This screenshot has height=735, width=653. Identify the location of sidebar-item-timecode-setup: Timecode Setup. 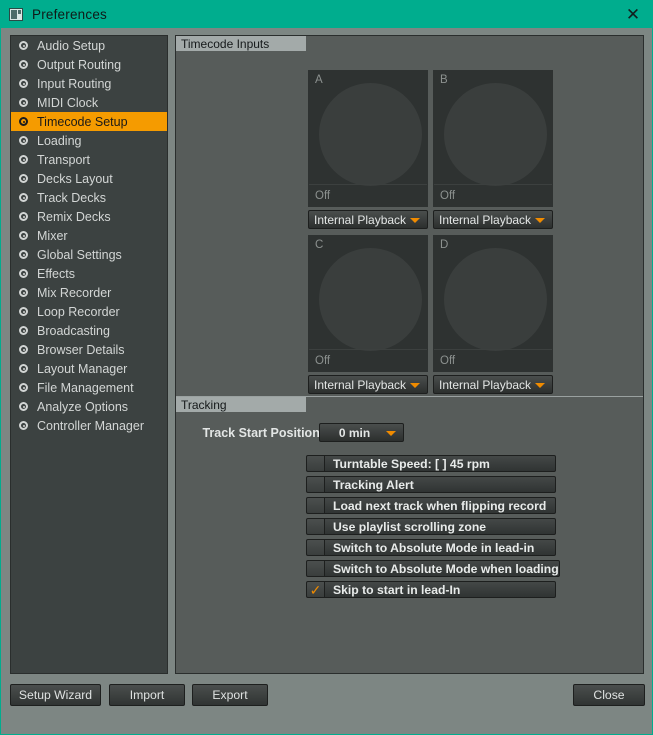
(89, 121).